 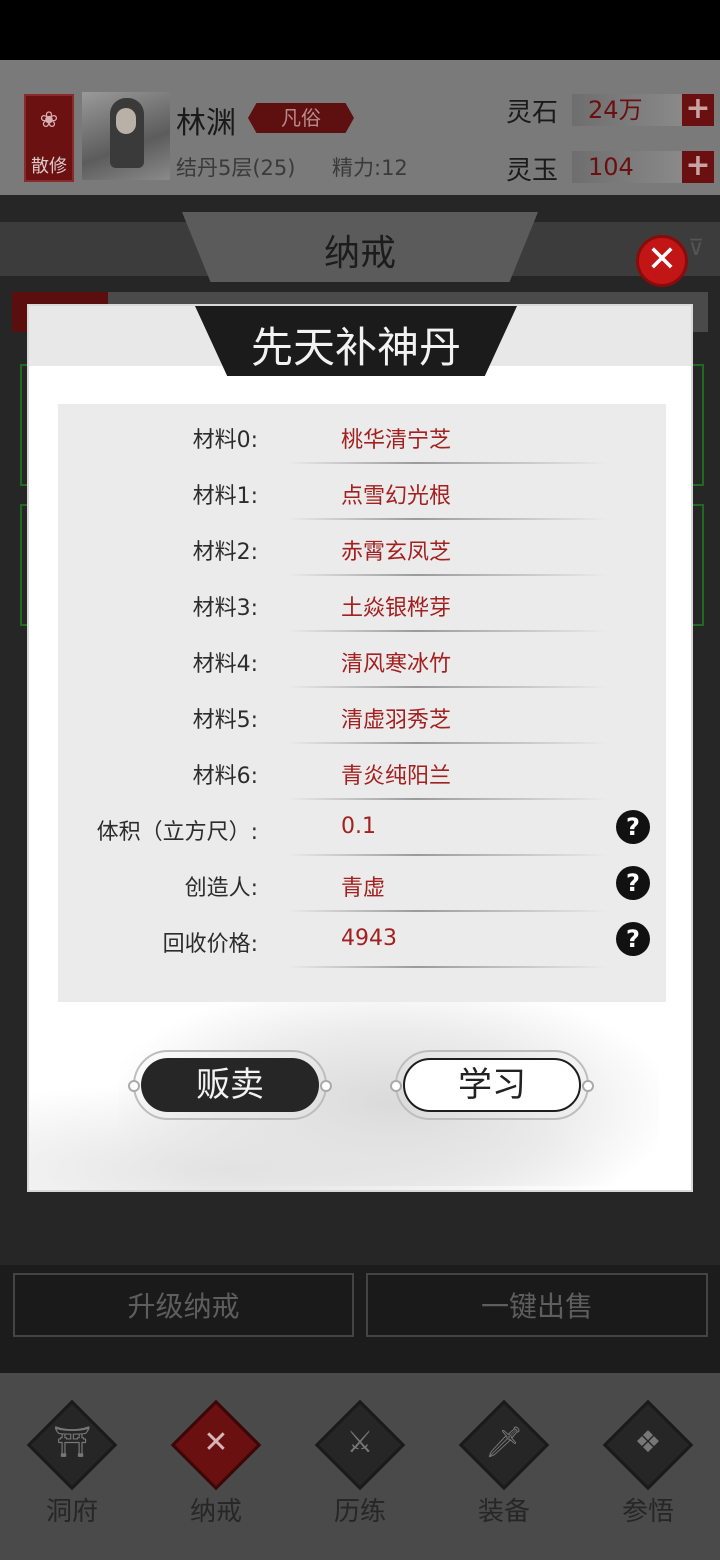 What do you see at coordinates (628, 167) in the screenshot?
I see `spirit-jade-value: 104` at bounding box center [628, 167].